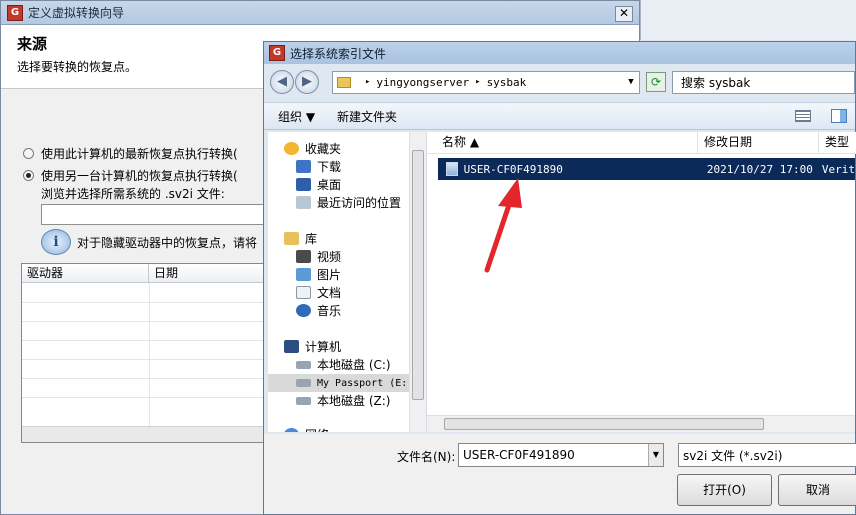  I want to click on option-label: 使用此计算机的最新恢复点执行转换(, so click(139, 154).